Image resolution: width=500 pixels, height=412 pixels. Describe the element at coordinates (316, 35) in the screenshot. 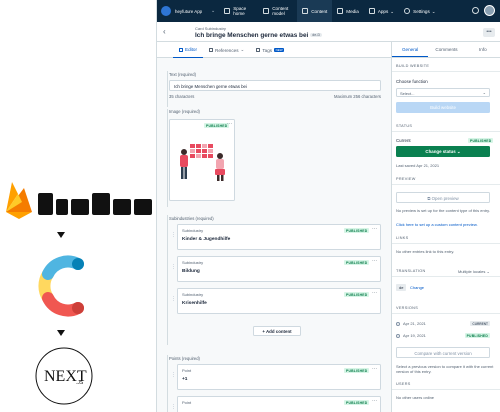

I see `locale-tag: de-D` at that location.